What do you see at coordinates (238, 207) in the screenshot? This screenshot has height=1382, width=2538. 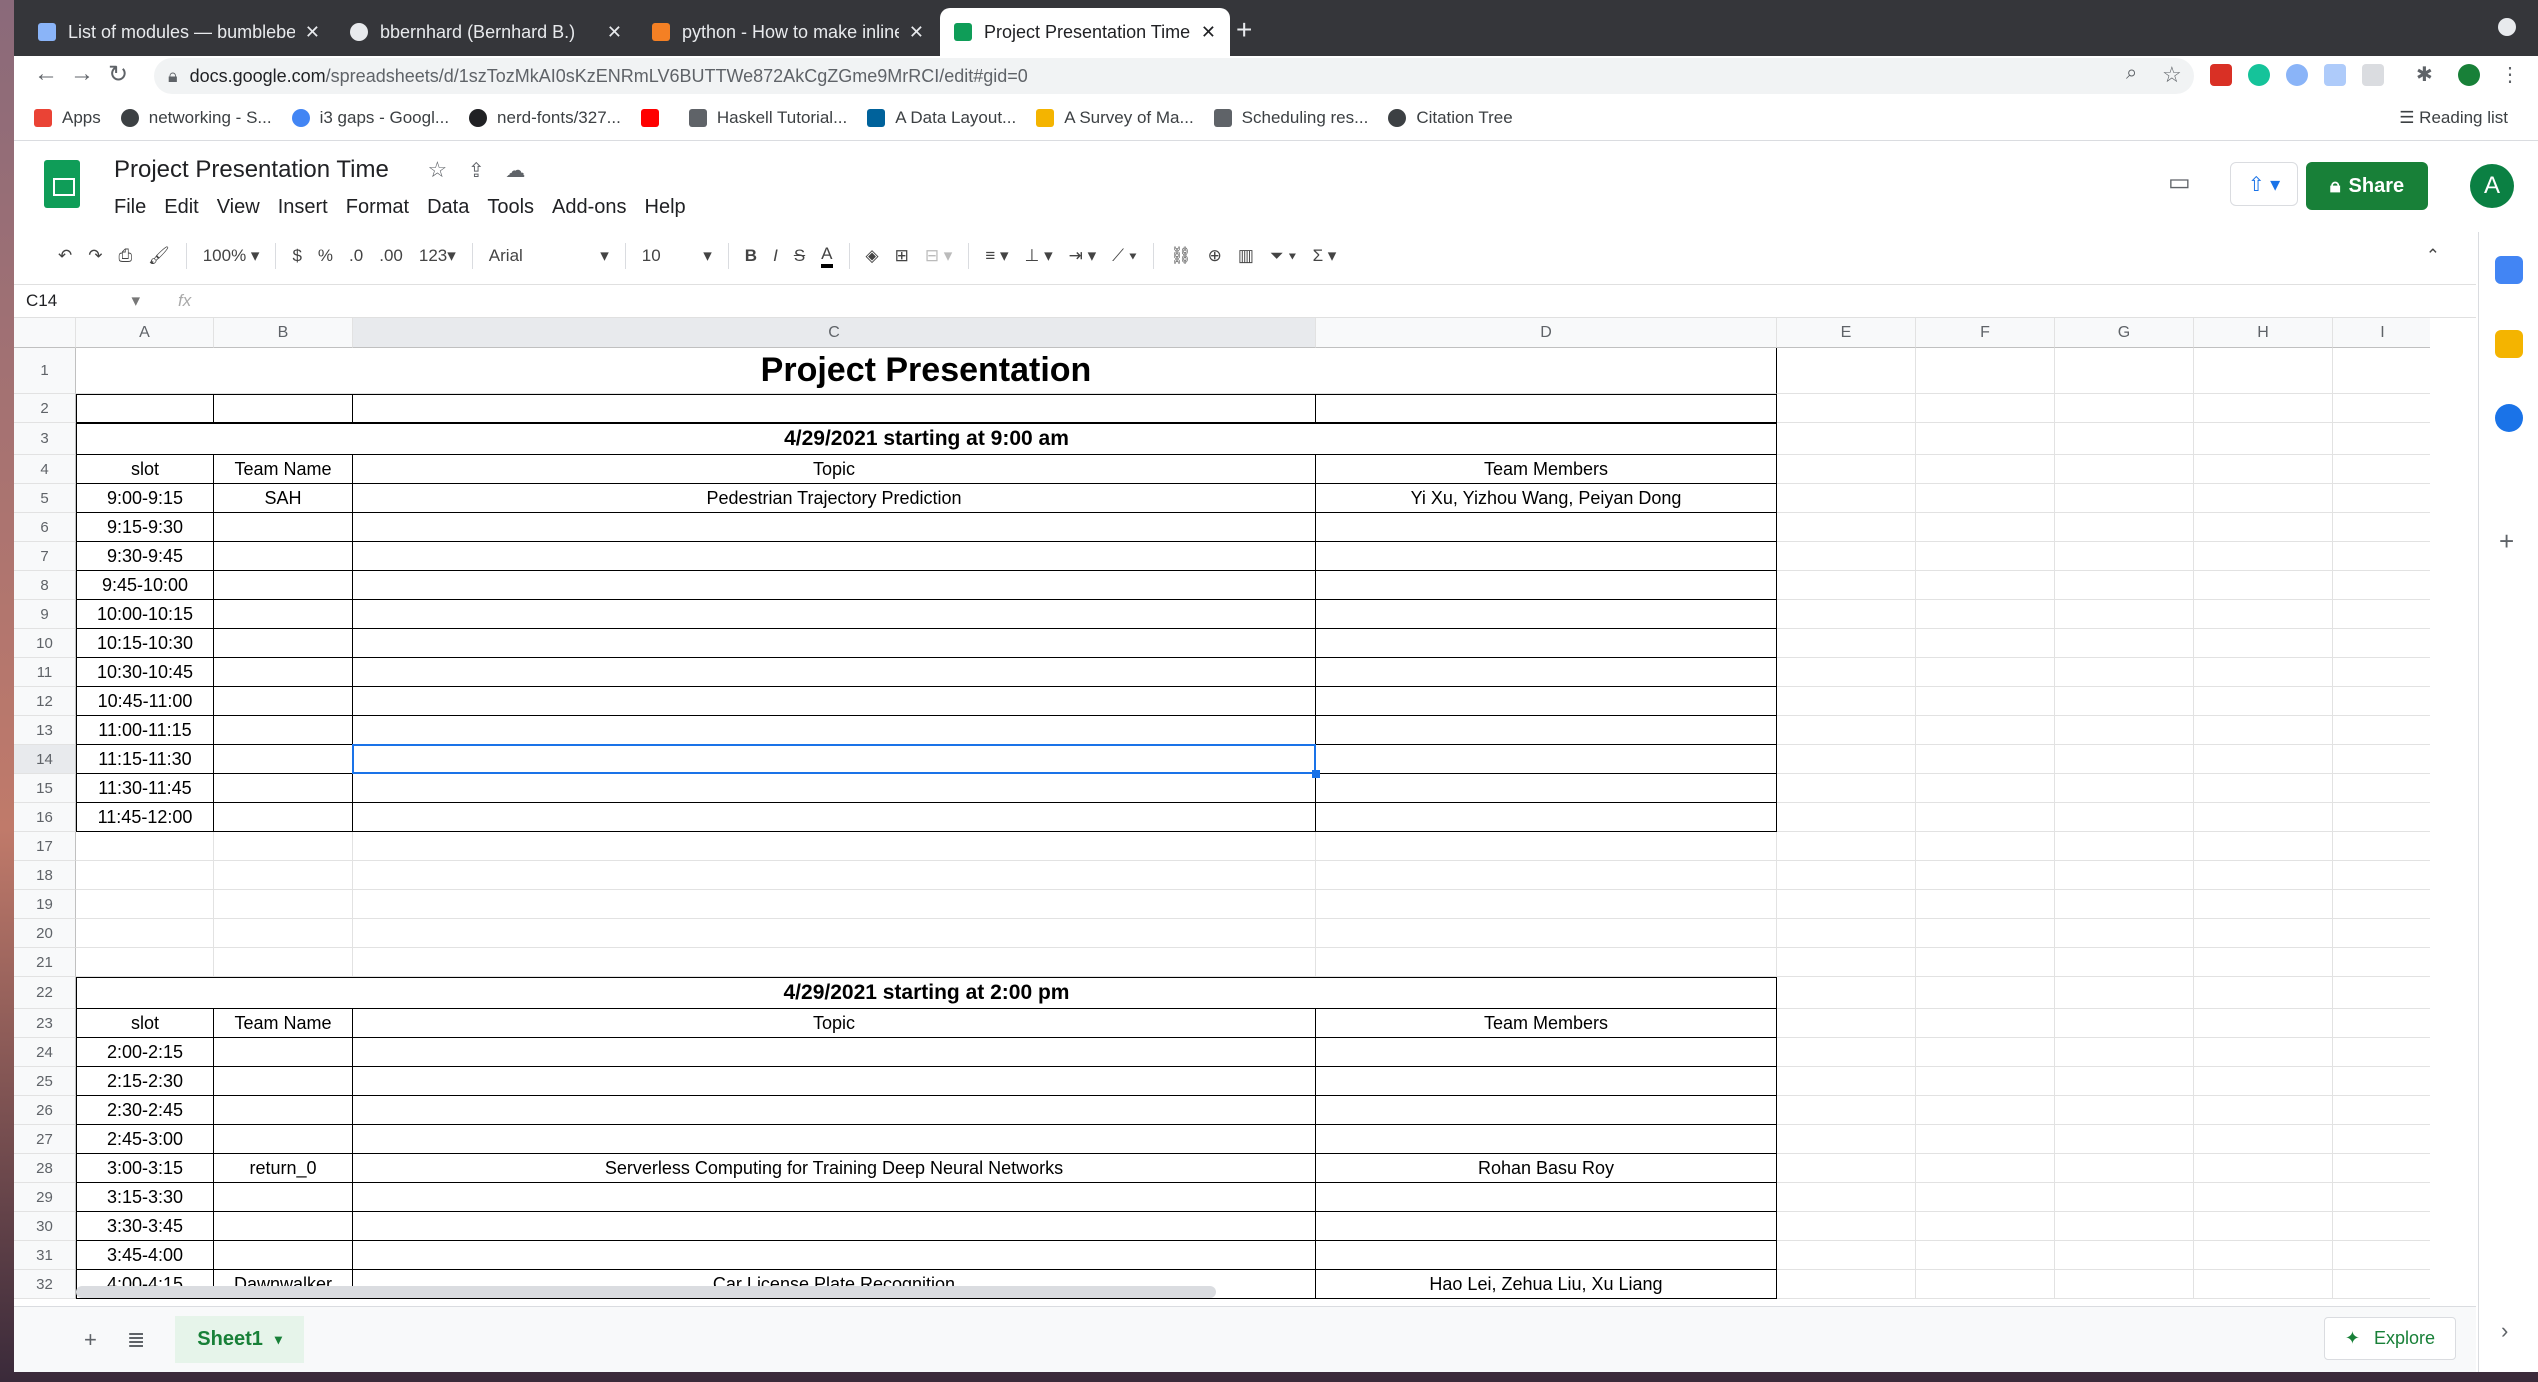 I see `menu-view: View` at bounding box center [238, 207].